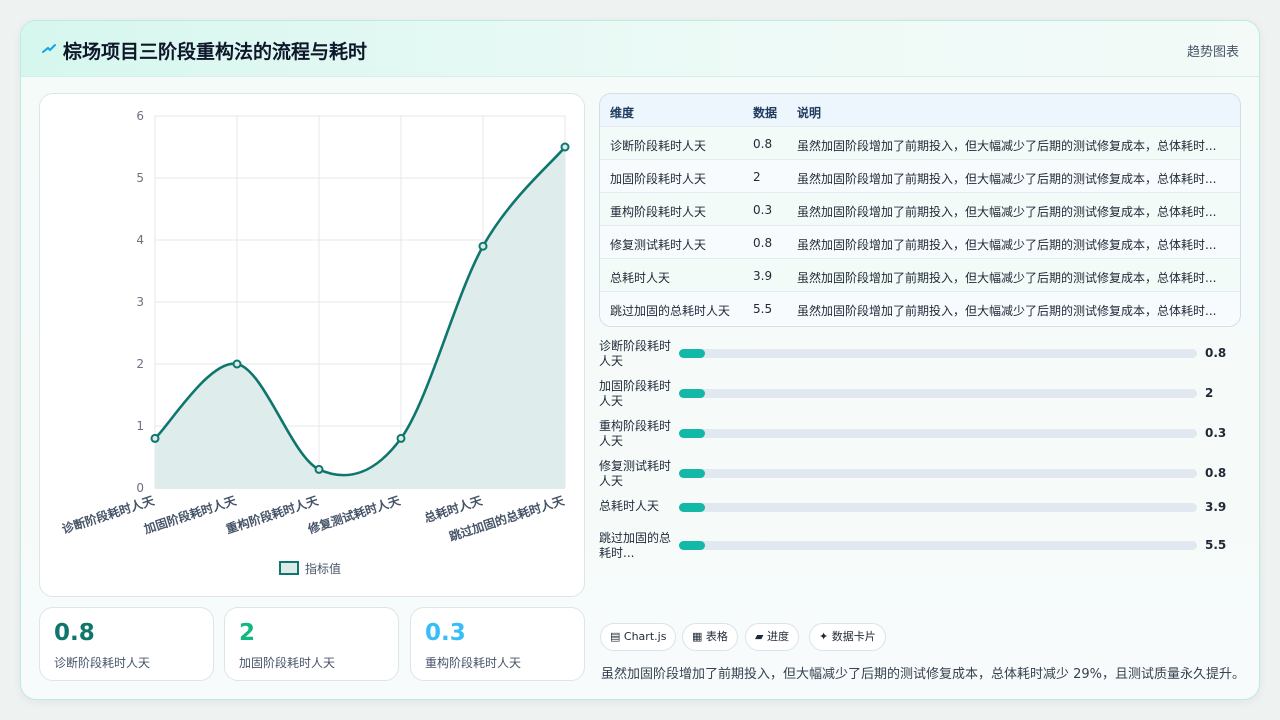 The width and height of the screenshot is (1280, 720). Describe the element at coordinates (757, 177) in the screenshot. I see `table-cell: 2` at that location.